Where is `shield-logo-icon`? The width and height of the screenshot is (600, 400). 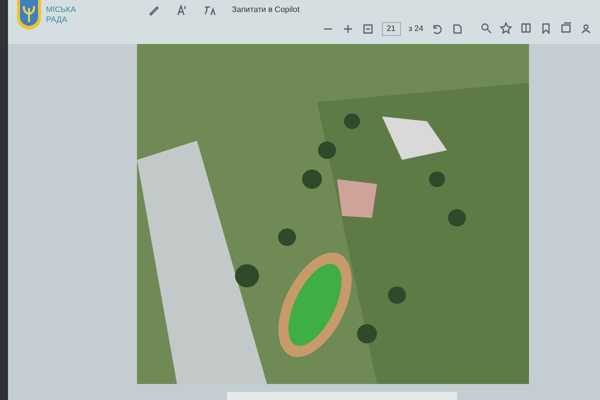 shield-logo-icon is located at coordinates (29, 15).